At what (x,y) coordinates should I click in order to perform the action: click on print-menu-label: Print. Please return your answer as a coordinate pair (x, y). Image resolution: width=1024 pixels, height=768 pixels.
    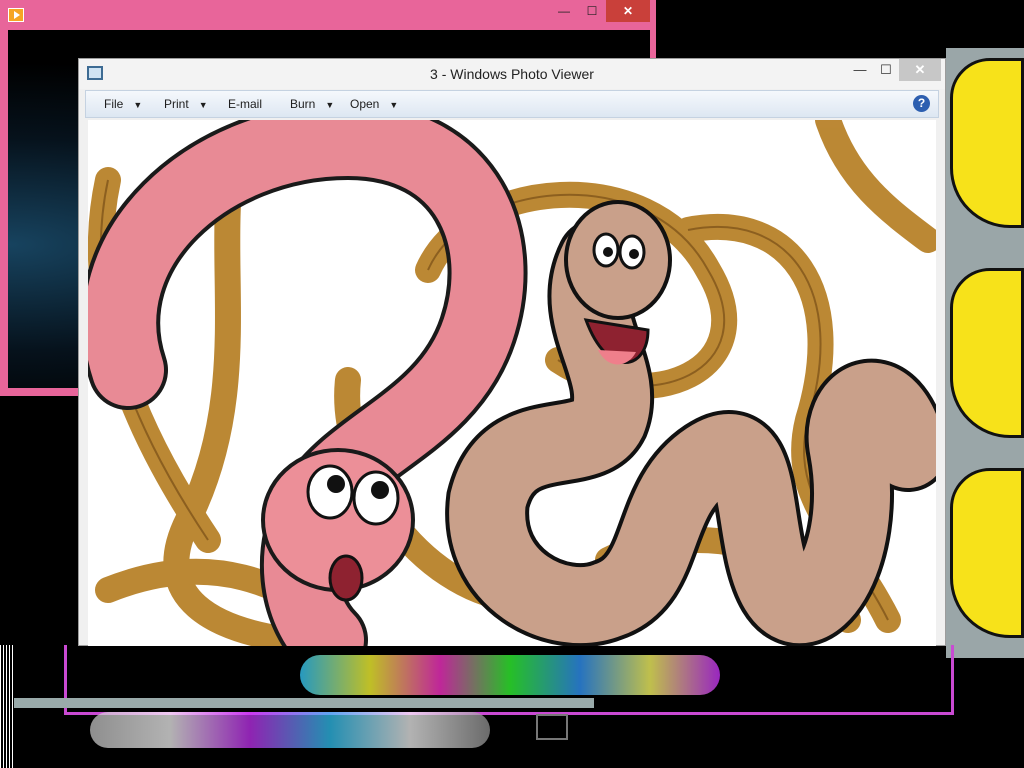
    Looking at the image, I should click on (176, 104).